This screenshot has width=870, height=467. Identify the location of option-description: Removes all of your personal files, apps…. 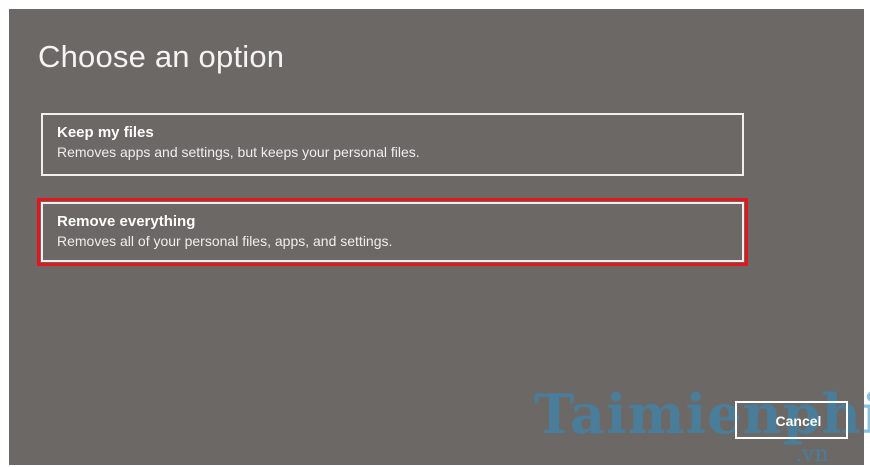
(225, 241).